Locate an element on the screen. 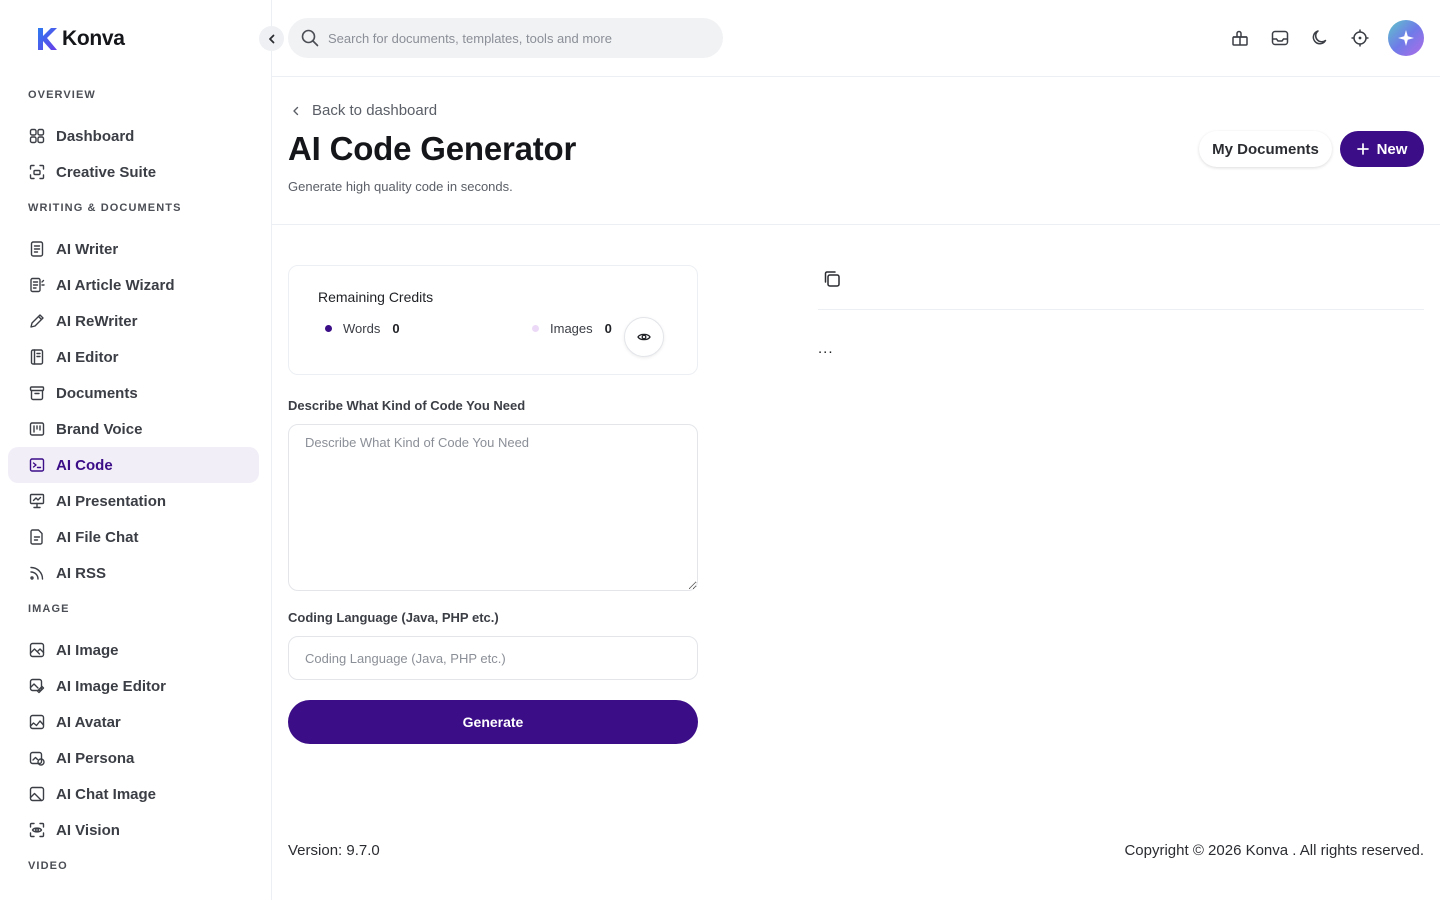 This screenshot has height=900, width=1440. sidebar-item-ai-file-chat: AI File Chat is located at coordinates (133, 537).